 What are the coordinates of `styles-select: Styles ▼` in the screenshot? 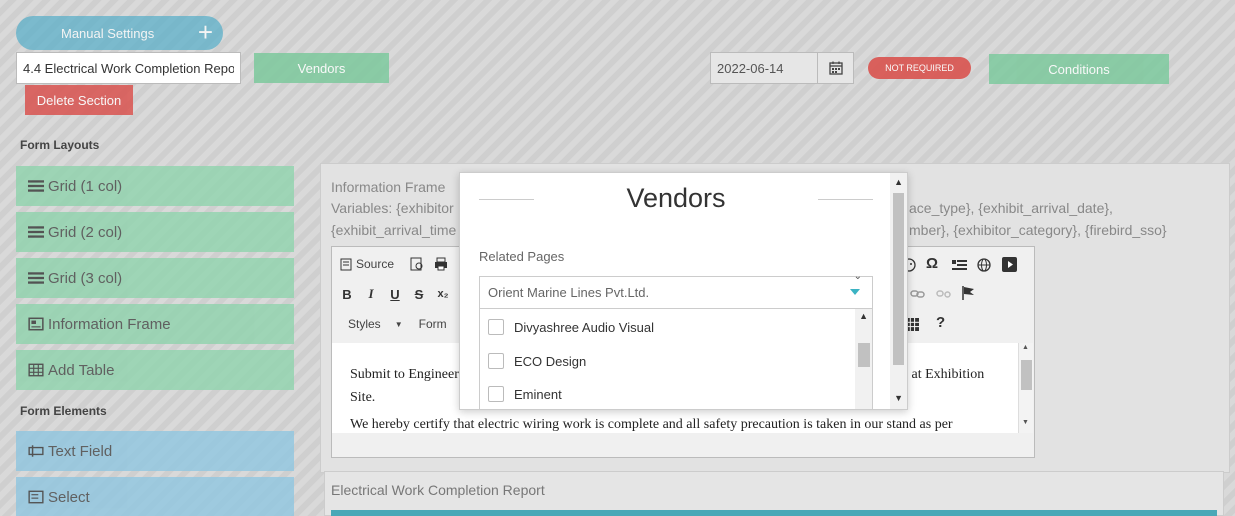 It's located at (371, 324).